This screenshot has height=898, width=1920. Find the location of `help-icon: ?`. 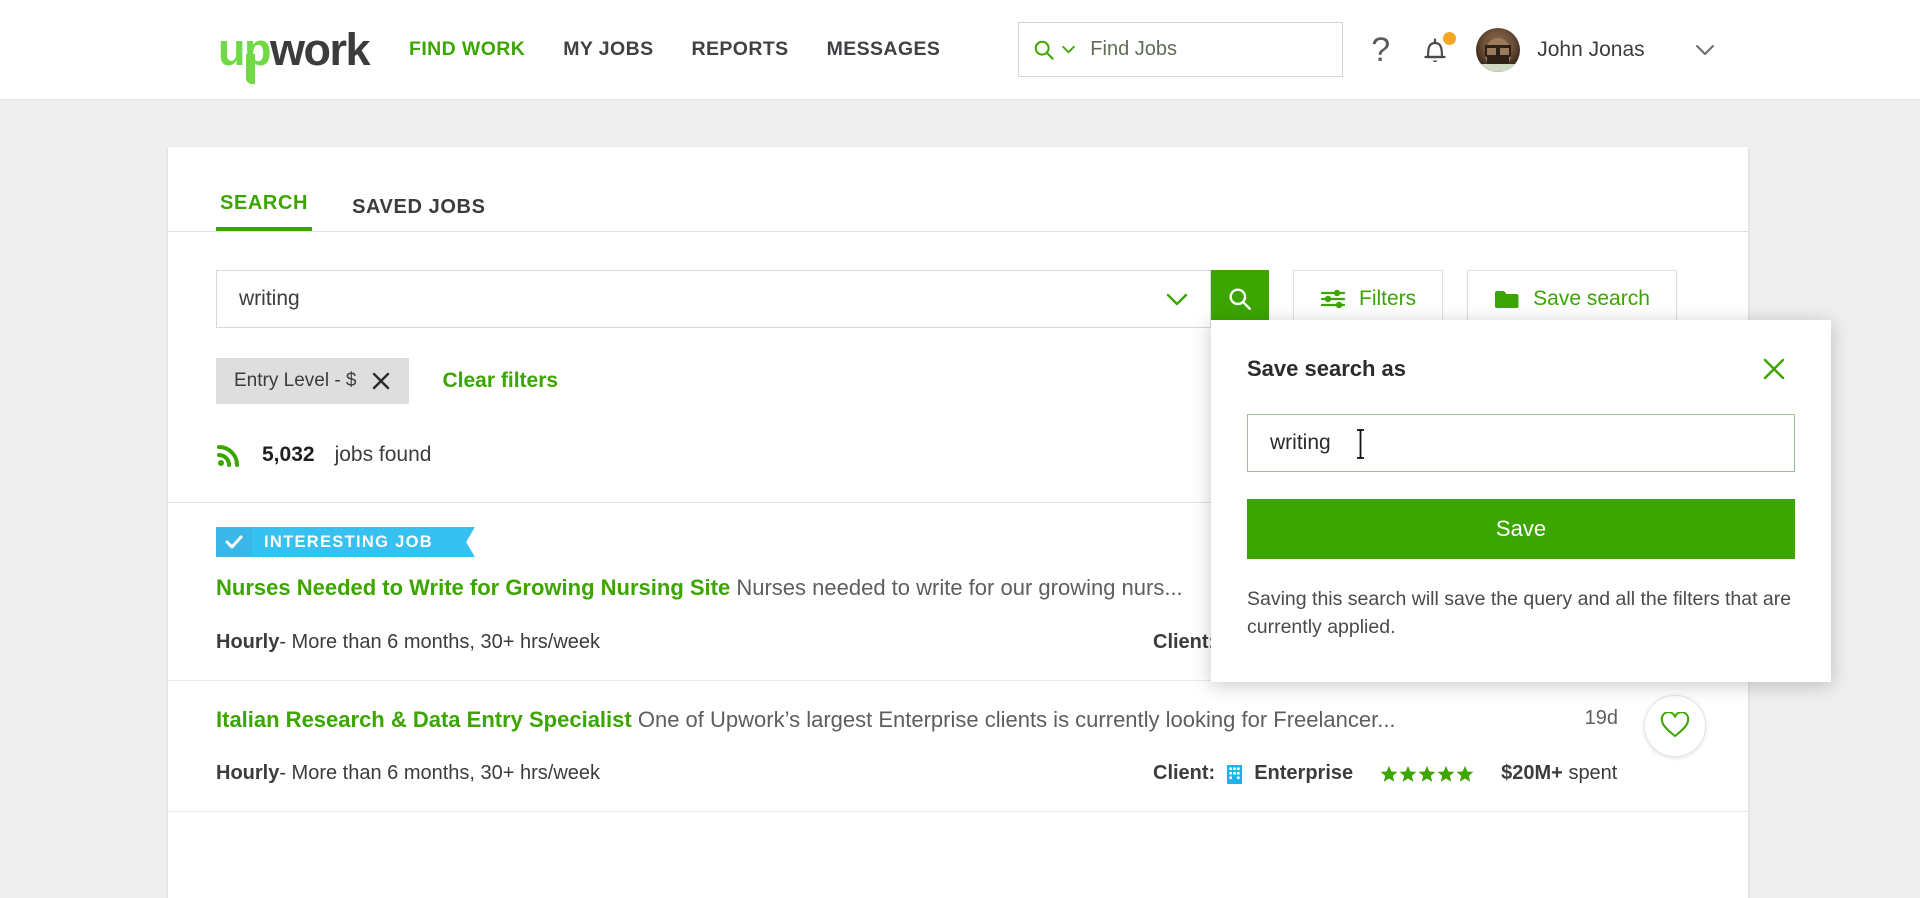

help-icon: ? is located at coordinates (1380, 50).